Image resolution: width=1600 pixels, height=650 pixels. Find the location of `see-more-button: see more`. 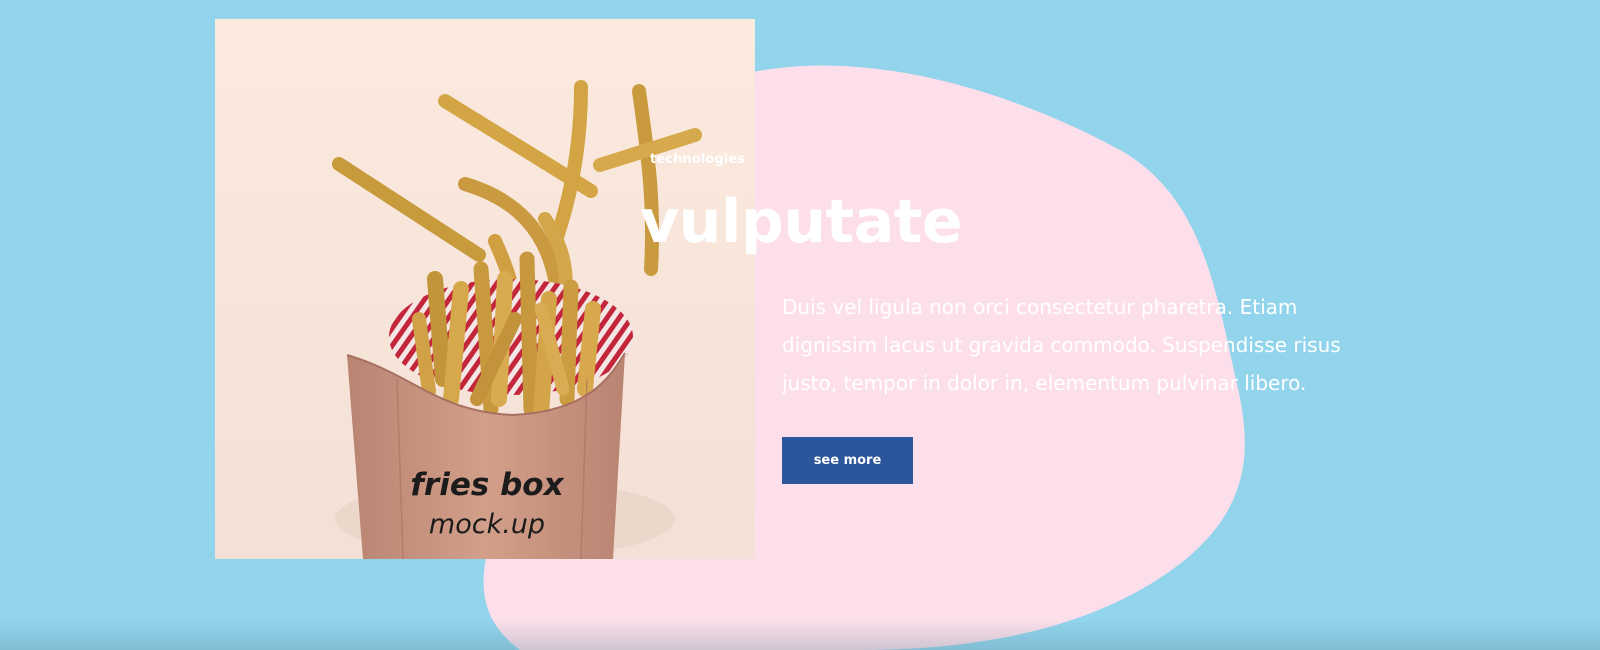

see-more-button: see more is located at coordinates (847, 460).